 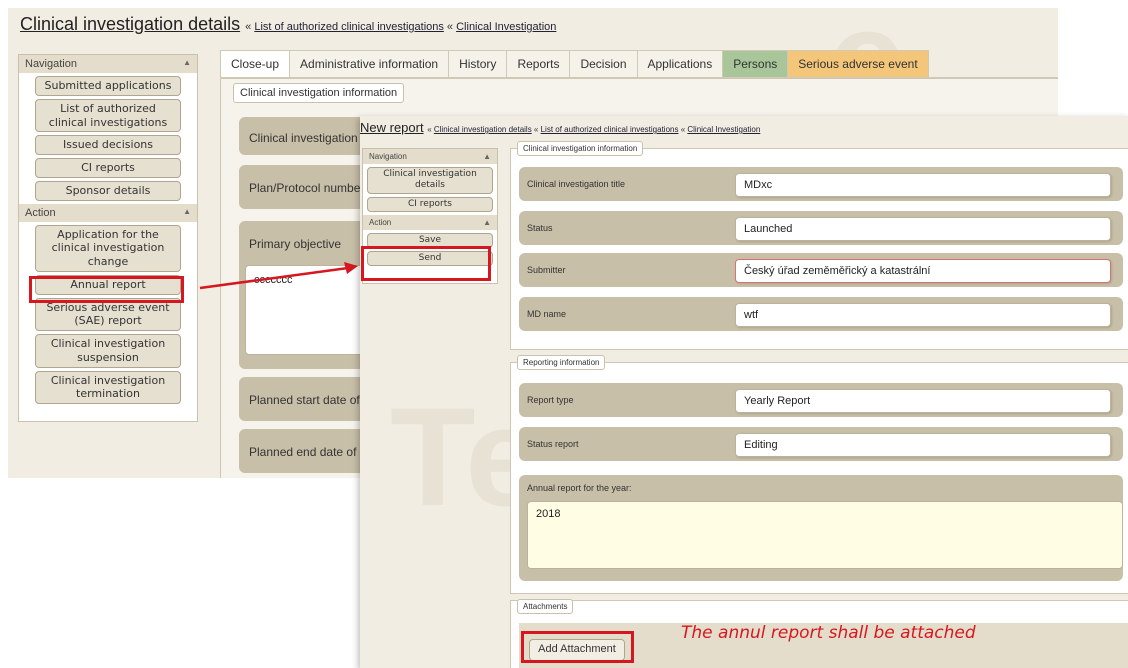 I want to click on field-label: Primary objective, so click(x=295, y=244).